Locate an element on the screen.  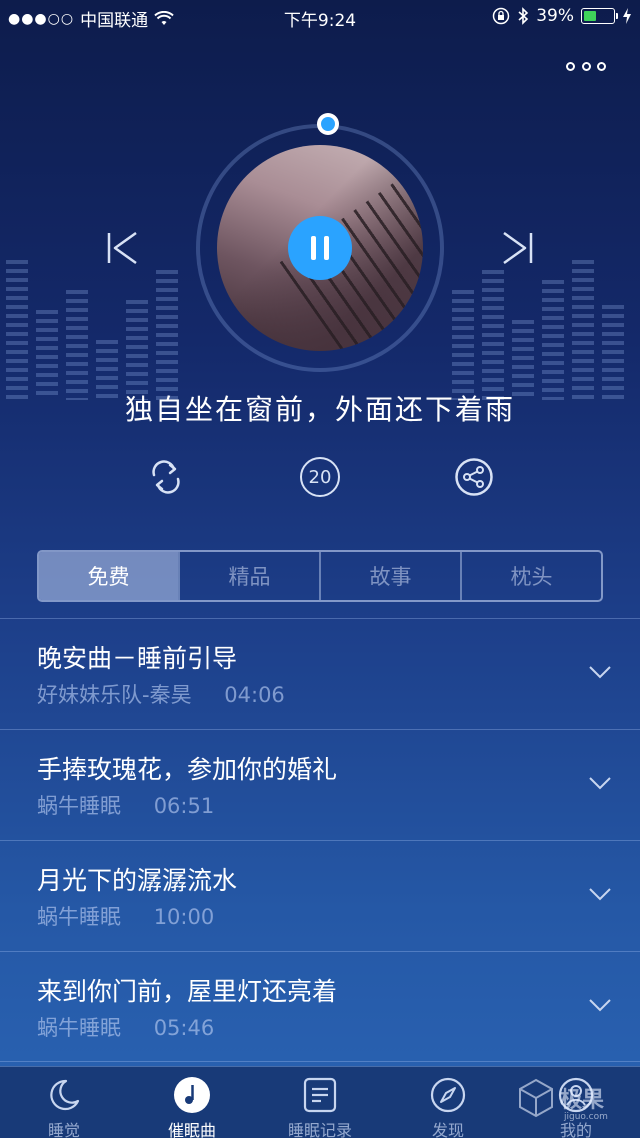
tab-premium: 精品 is located at coordinates (248, 576).